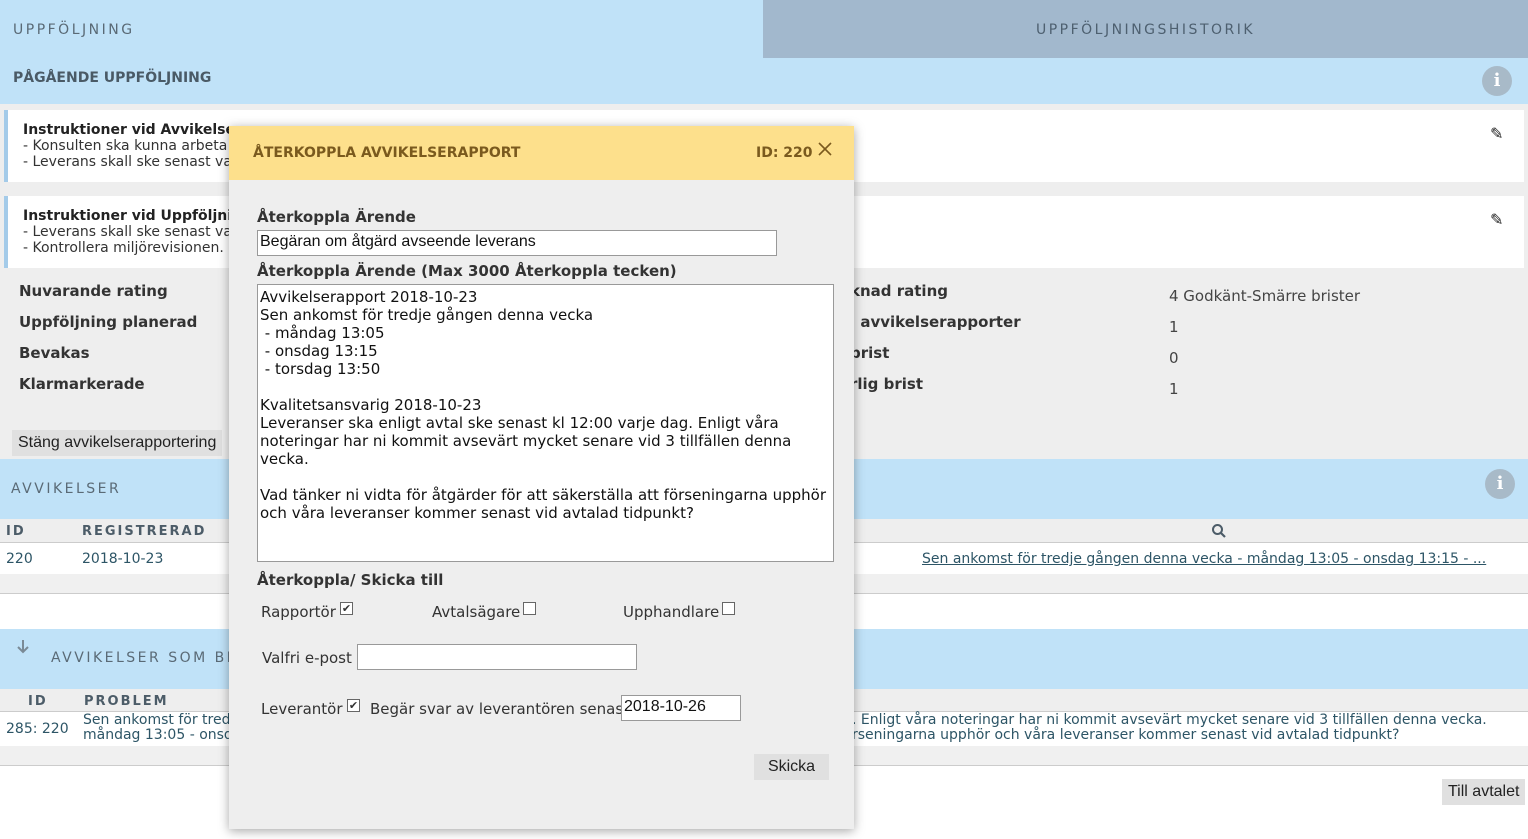 Image resolution: width=1528 pixels, height=839 pixels. I want to click on recipient-label: Rapportör, so click(298, 612).